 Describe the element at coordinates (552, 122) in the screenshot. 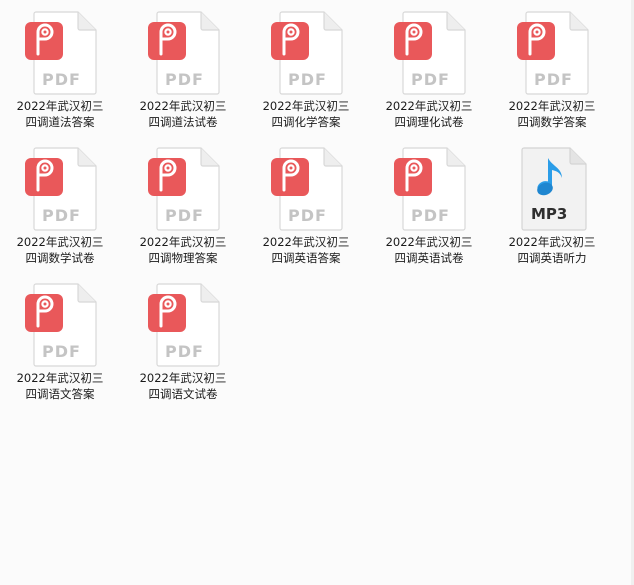

I see `file-name-line2: 四调数学答案` at that location.